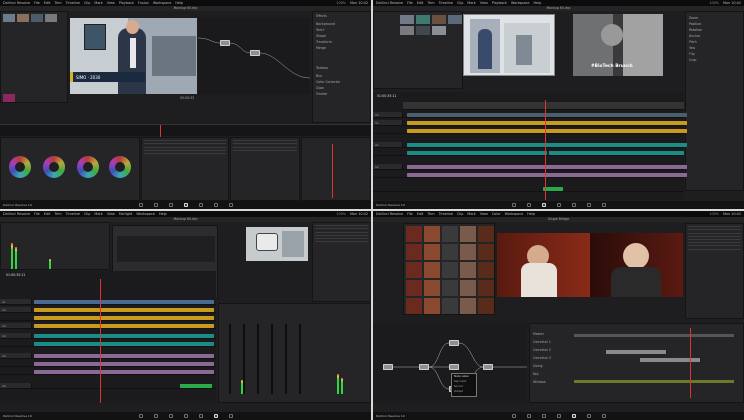 This screenshot has width=744, height=420. I want to click on inspector-item: Crop, so click(692, 60).